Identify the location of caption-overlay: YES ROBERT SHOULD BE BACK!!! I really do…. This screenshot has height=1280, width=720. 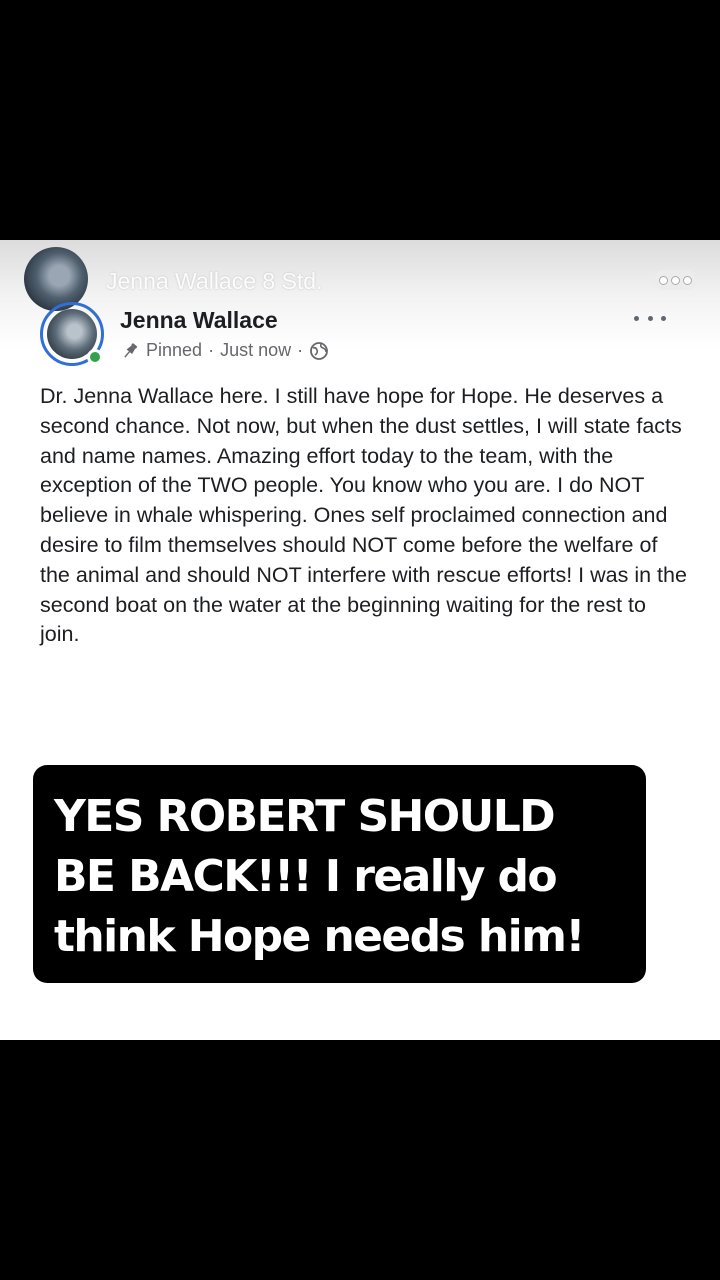
(339, 874).